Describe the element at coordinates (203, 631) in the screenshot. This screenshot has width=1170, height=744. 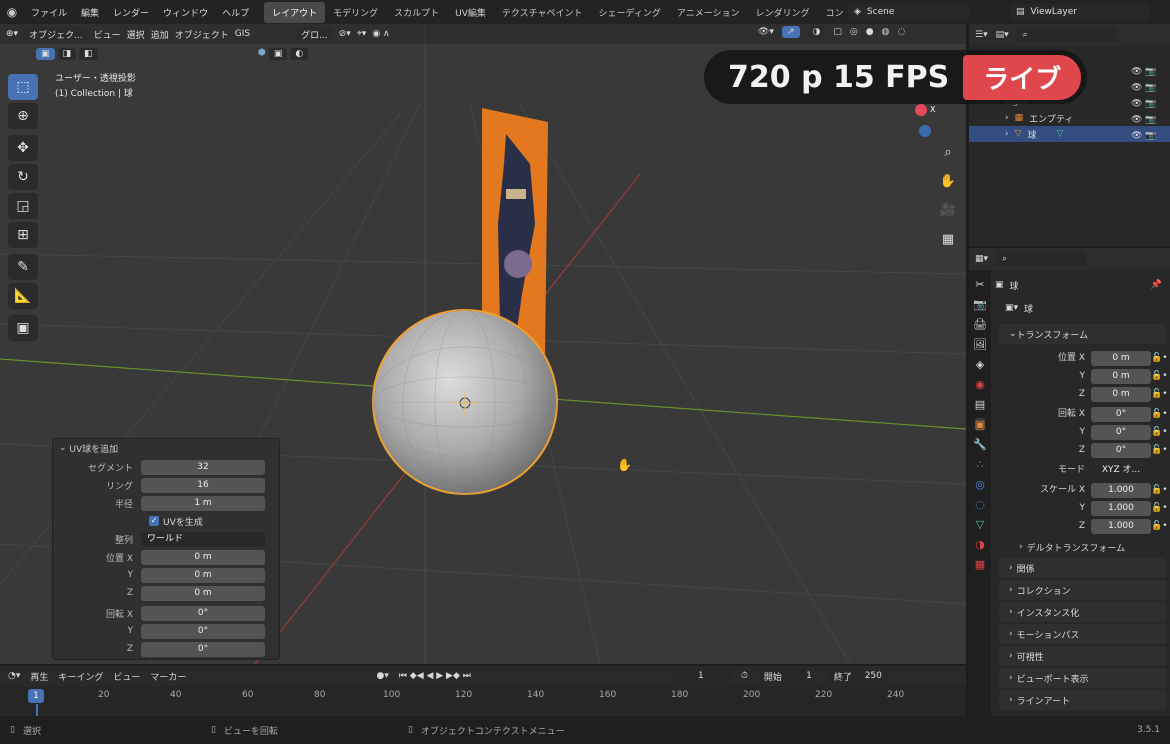
I see `rotation-y-field: 0°` at that location.